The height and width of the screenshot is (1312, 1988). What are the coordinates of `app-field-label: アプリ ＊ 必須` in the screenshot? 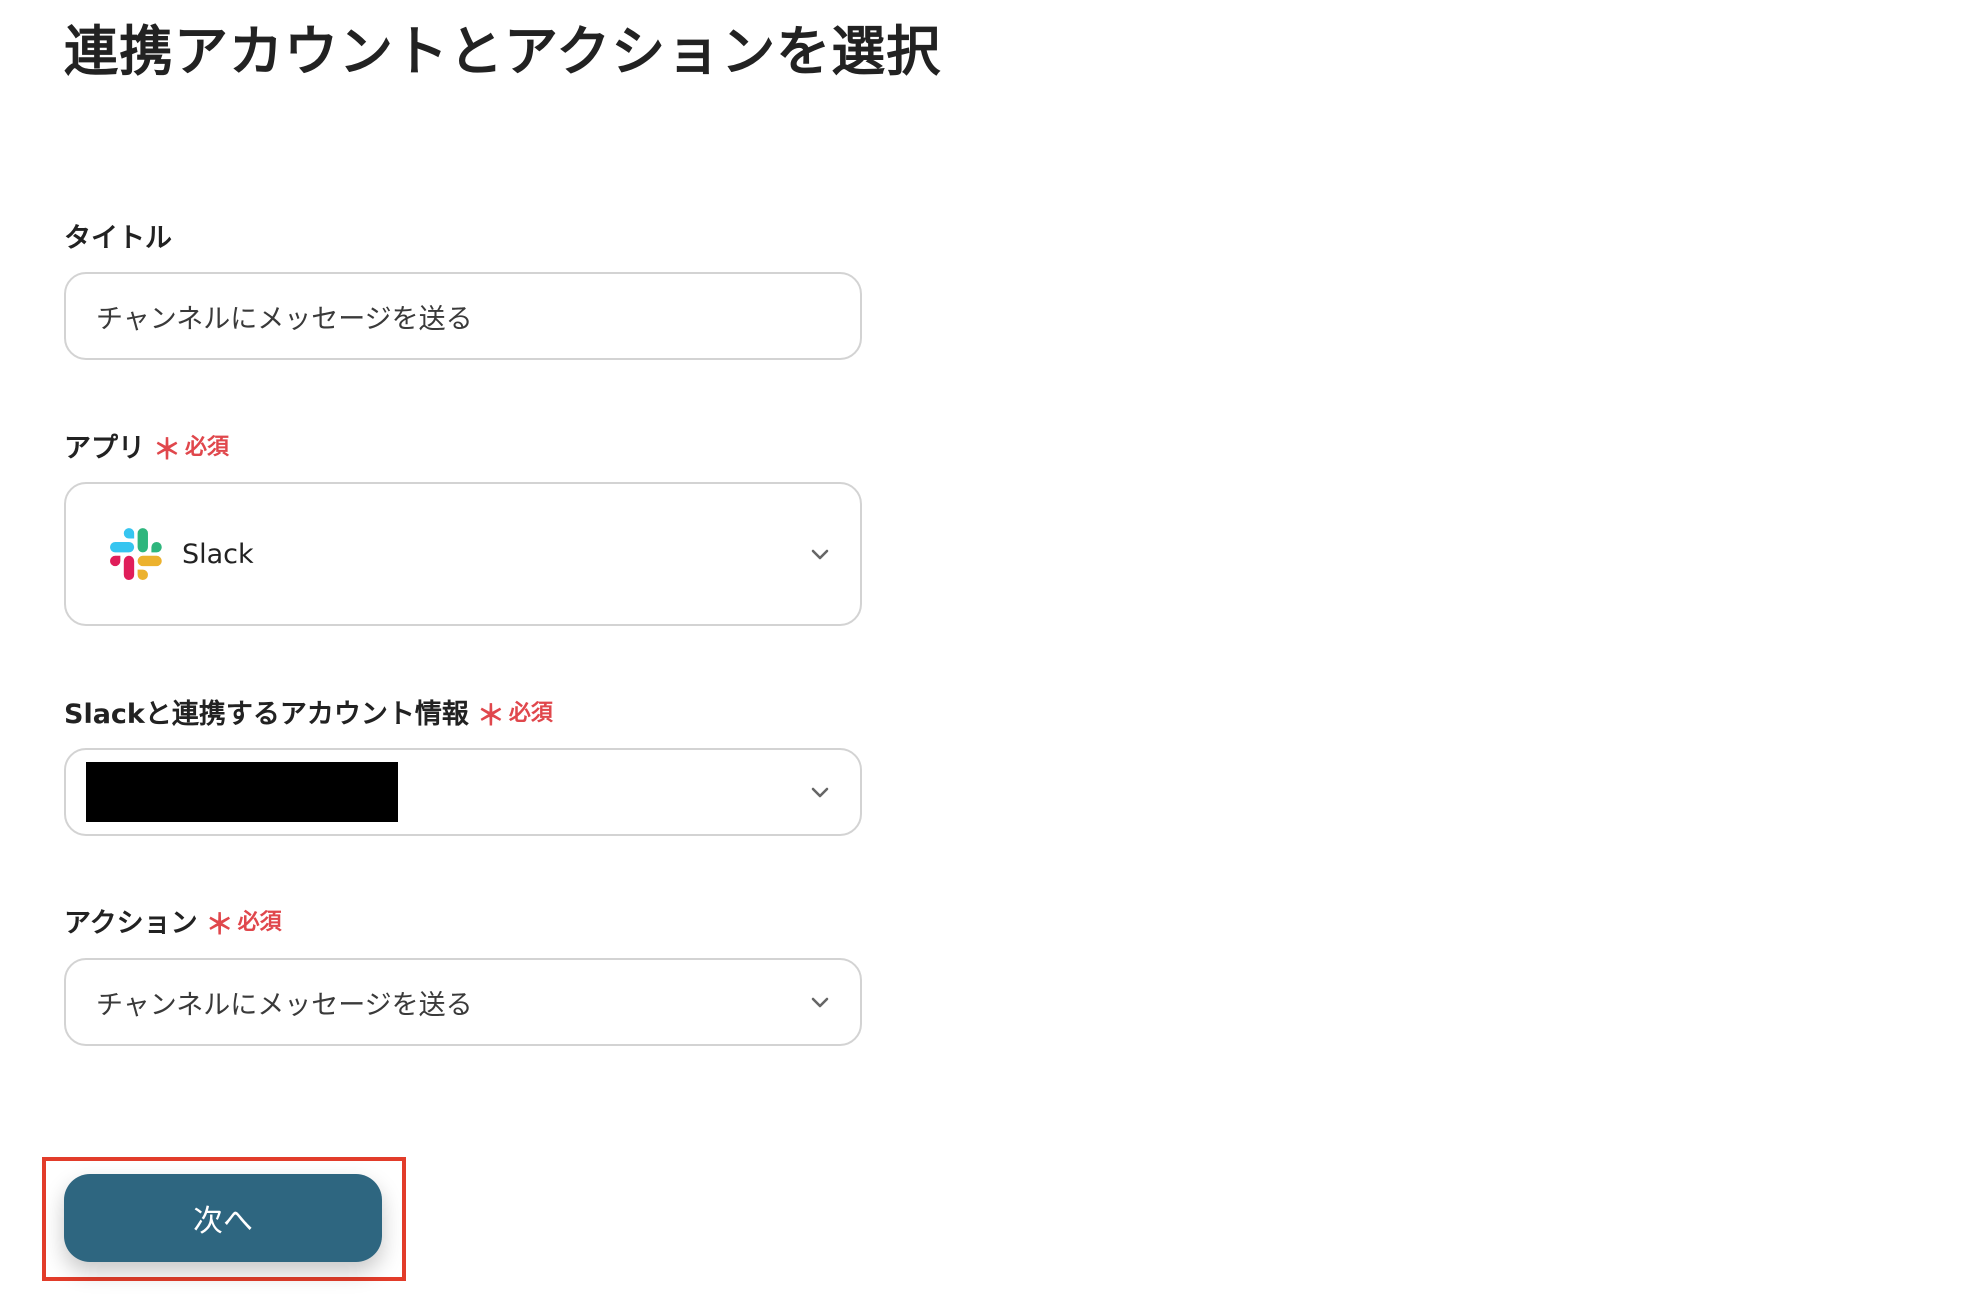 It's located at (147, 446).